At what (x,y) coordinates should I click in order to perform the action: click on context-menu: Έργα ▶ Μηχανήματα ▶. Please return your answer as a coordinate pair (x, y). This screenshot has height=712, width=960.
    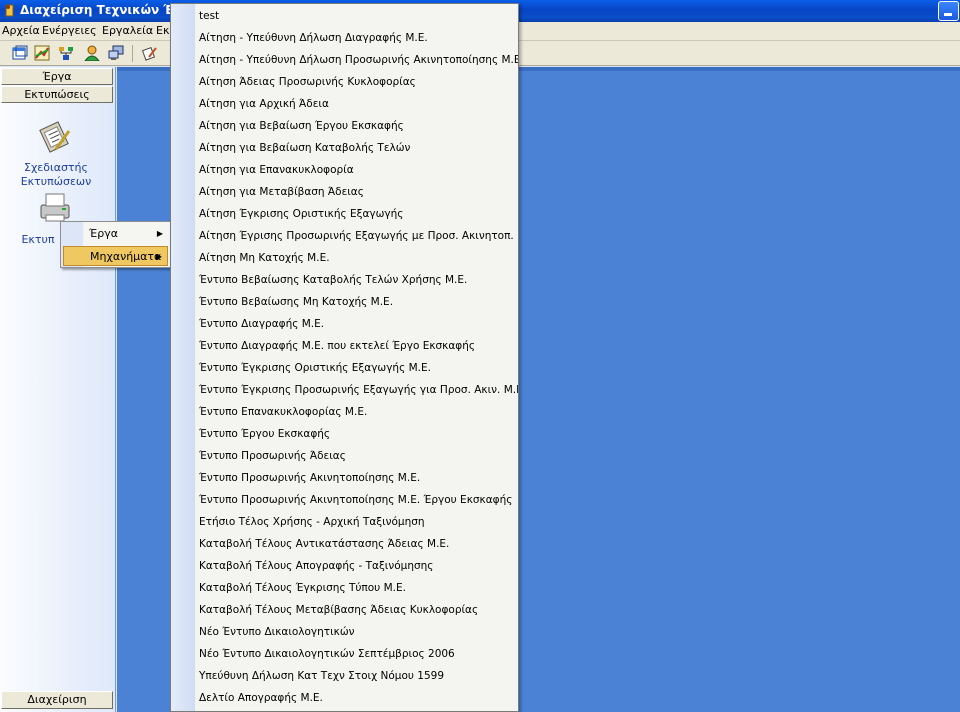
    Looking at the image, I should click on (115, 244).